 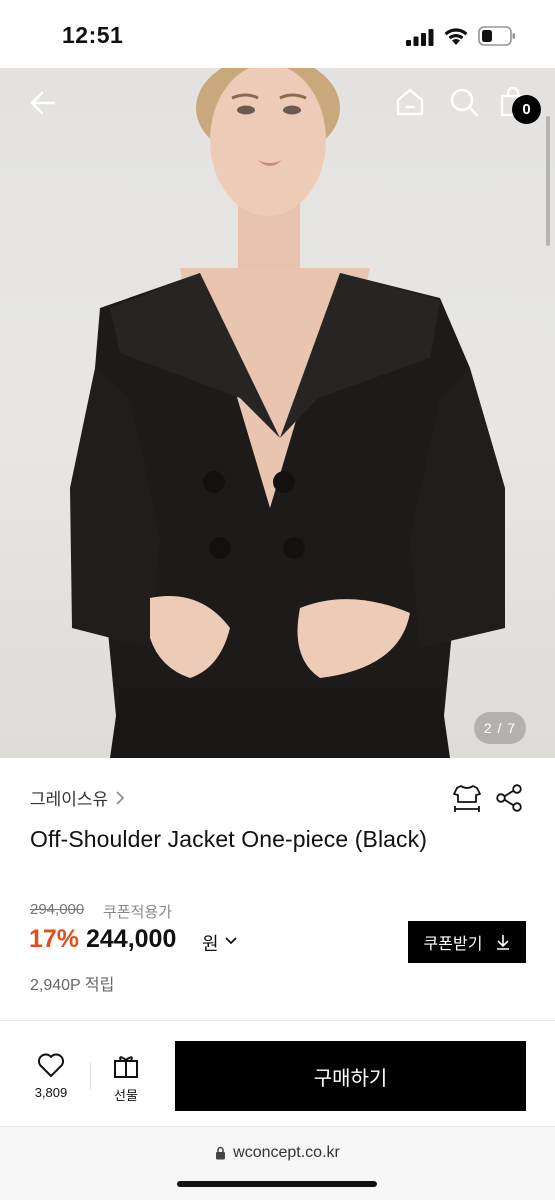 I want to click on scrollbar, so click(x=548, y=181).